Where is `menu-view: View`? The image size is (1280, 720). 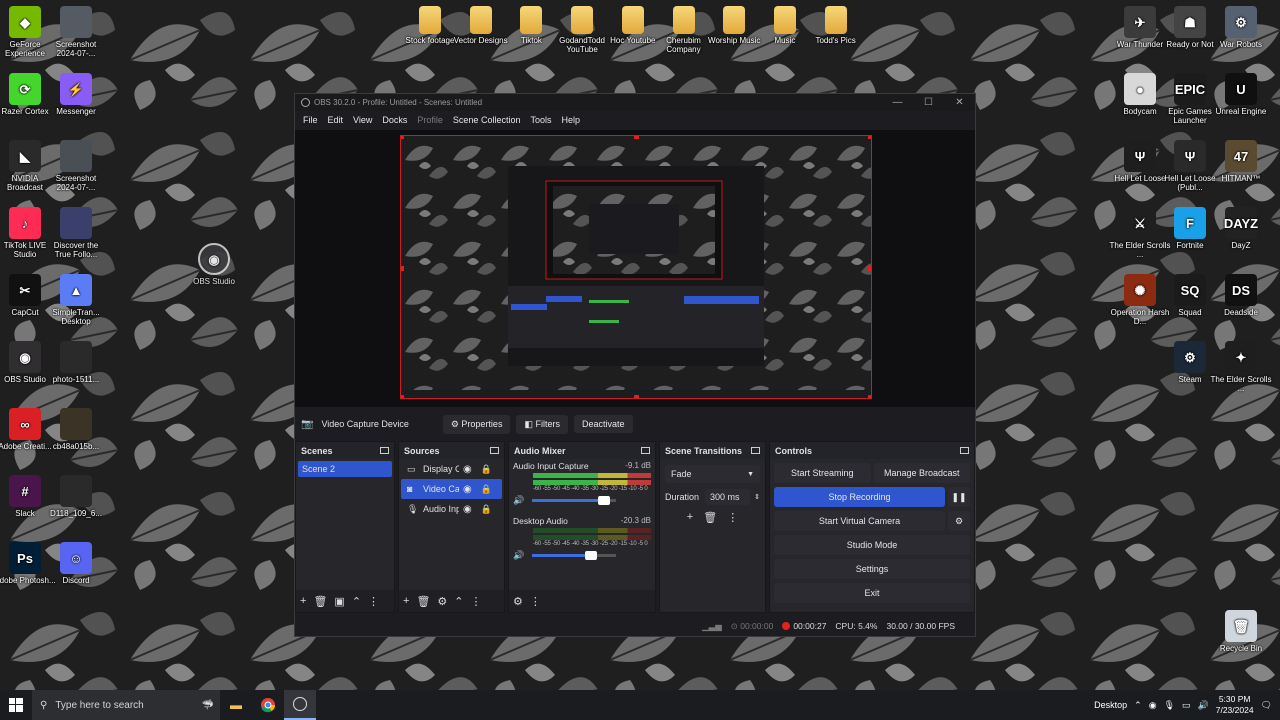 menu-view: View is located at coordinates (362, 120).